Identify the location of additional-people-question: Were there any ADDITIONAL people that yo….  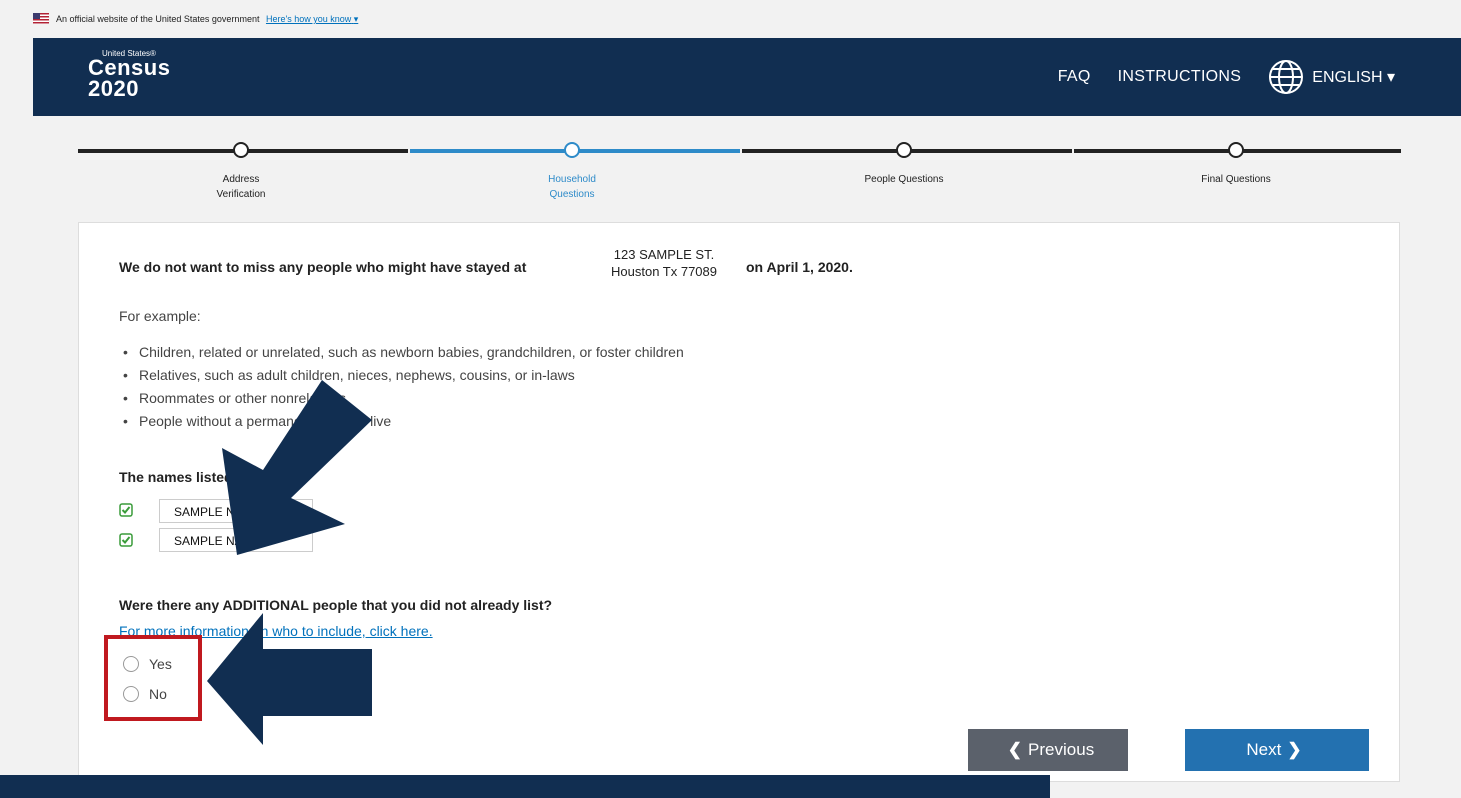
(336, 605).